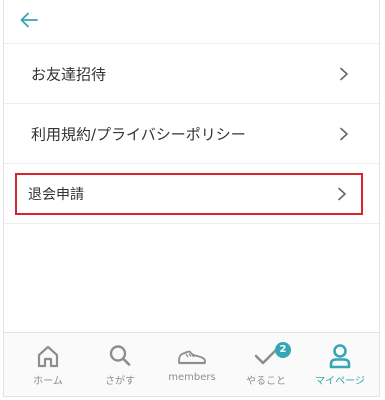 Image resolution: width=385 pixels, height=400 pixels. I want to click on menu-item-label: お友達招待, so click(69, 74).